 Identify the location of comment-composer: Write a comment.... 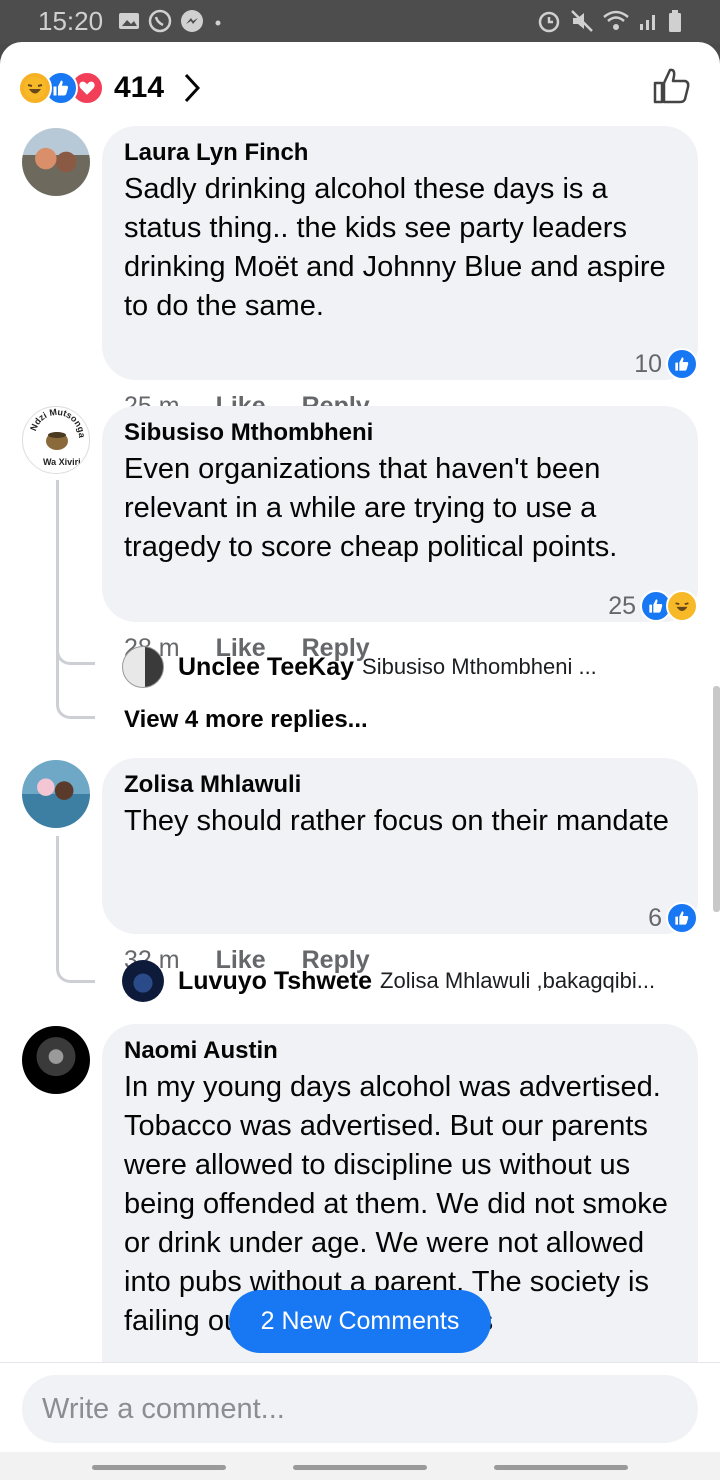
(360, 1410).